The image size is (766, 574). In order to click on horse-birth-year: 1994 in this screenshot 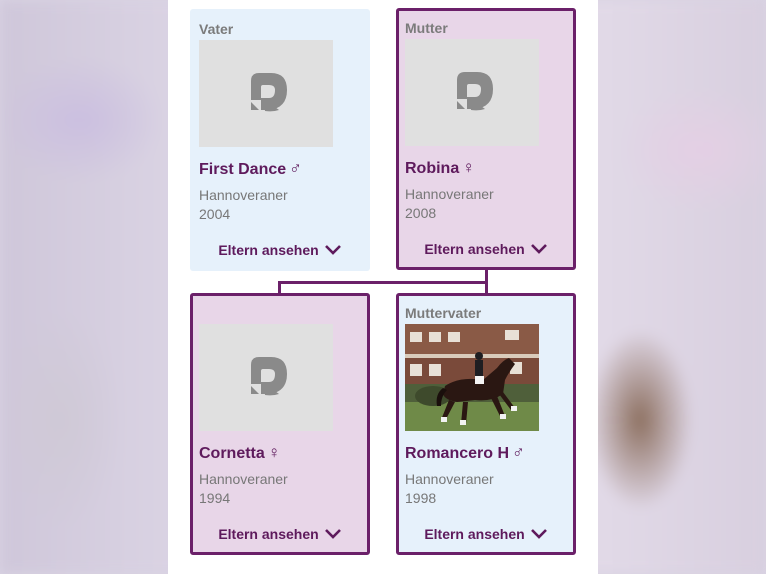, I will do `click(215, 498)`.